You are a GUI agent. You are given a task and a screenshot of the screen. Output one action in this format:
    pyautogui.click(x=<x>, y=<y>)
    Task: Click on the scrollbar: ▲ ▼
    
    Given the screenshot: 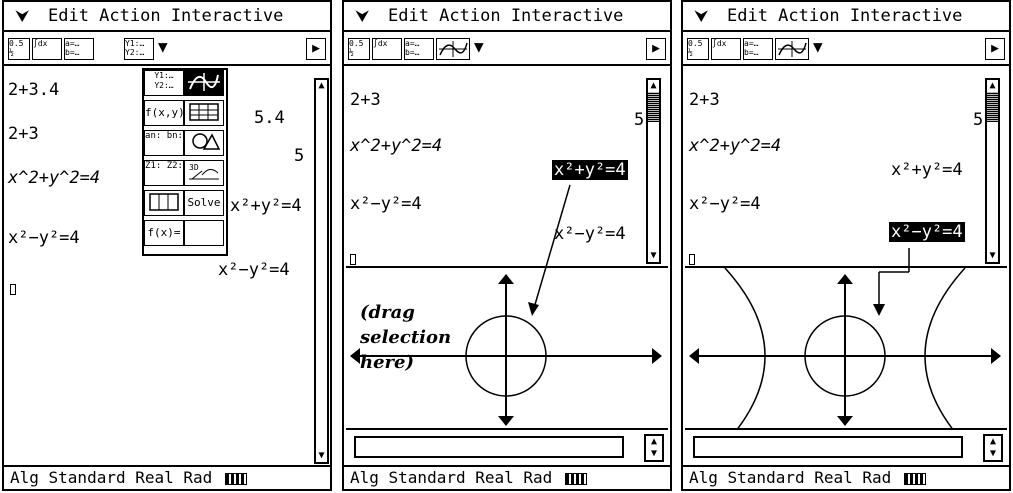 What is the action you would take?
    pyautogui.click(x=321, y=271)
    